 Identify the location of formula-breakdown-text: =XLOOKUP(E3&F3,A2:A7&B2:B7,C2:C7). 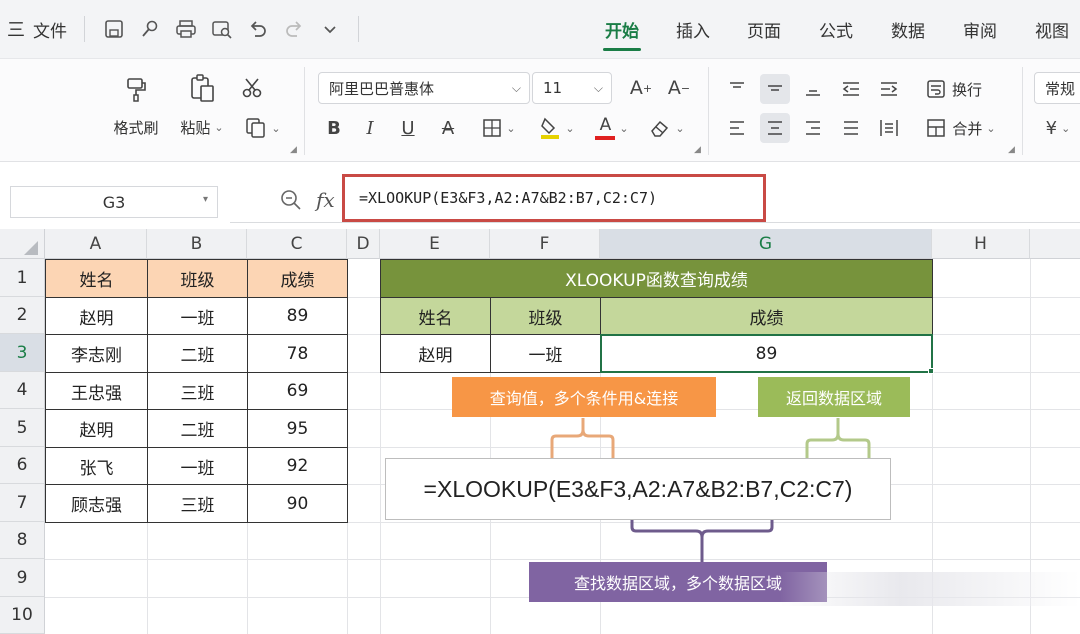
(638, 488).